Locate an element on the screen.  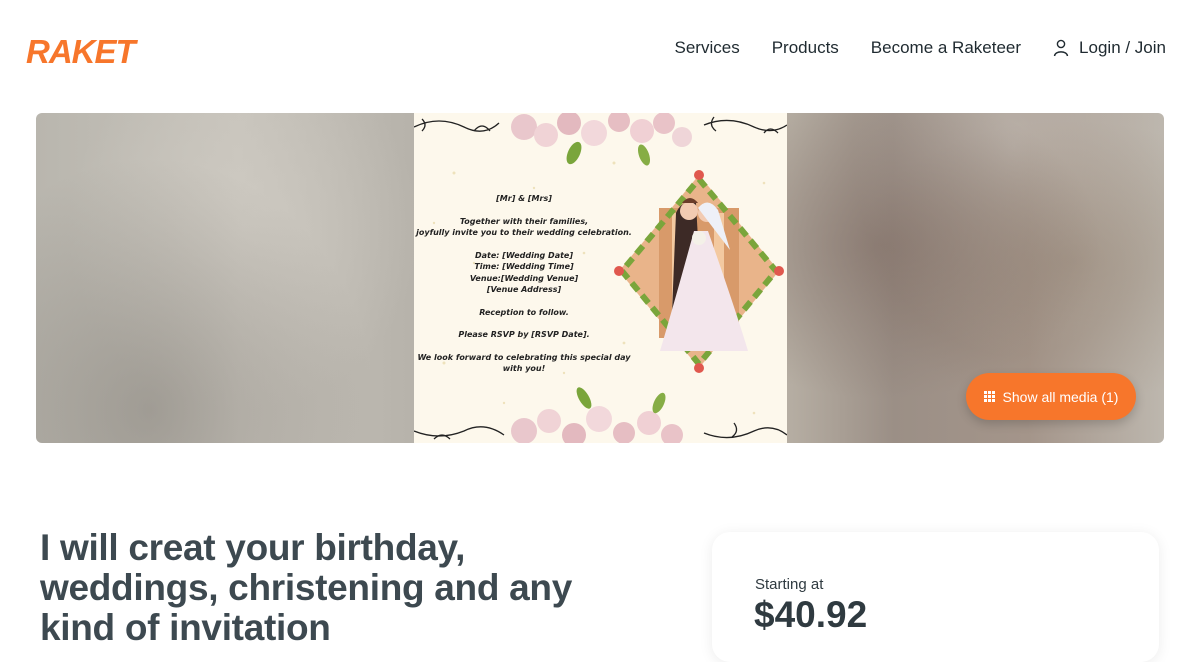
logo-text: RAKET is located at coordinates (82, 50).